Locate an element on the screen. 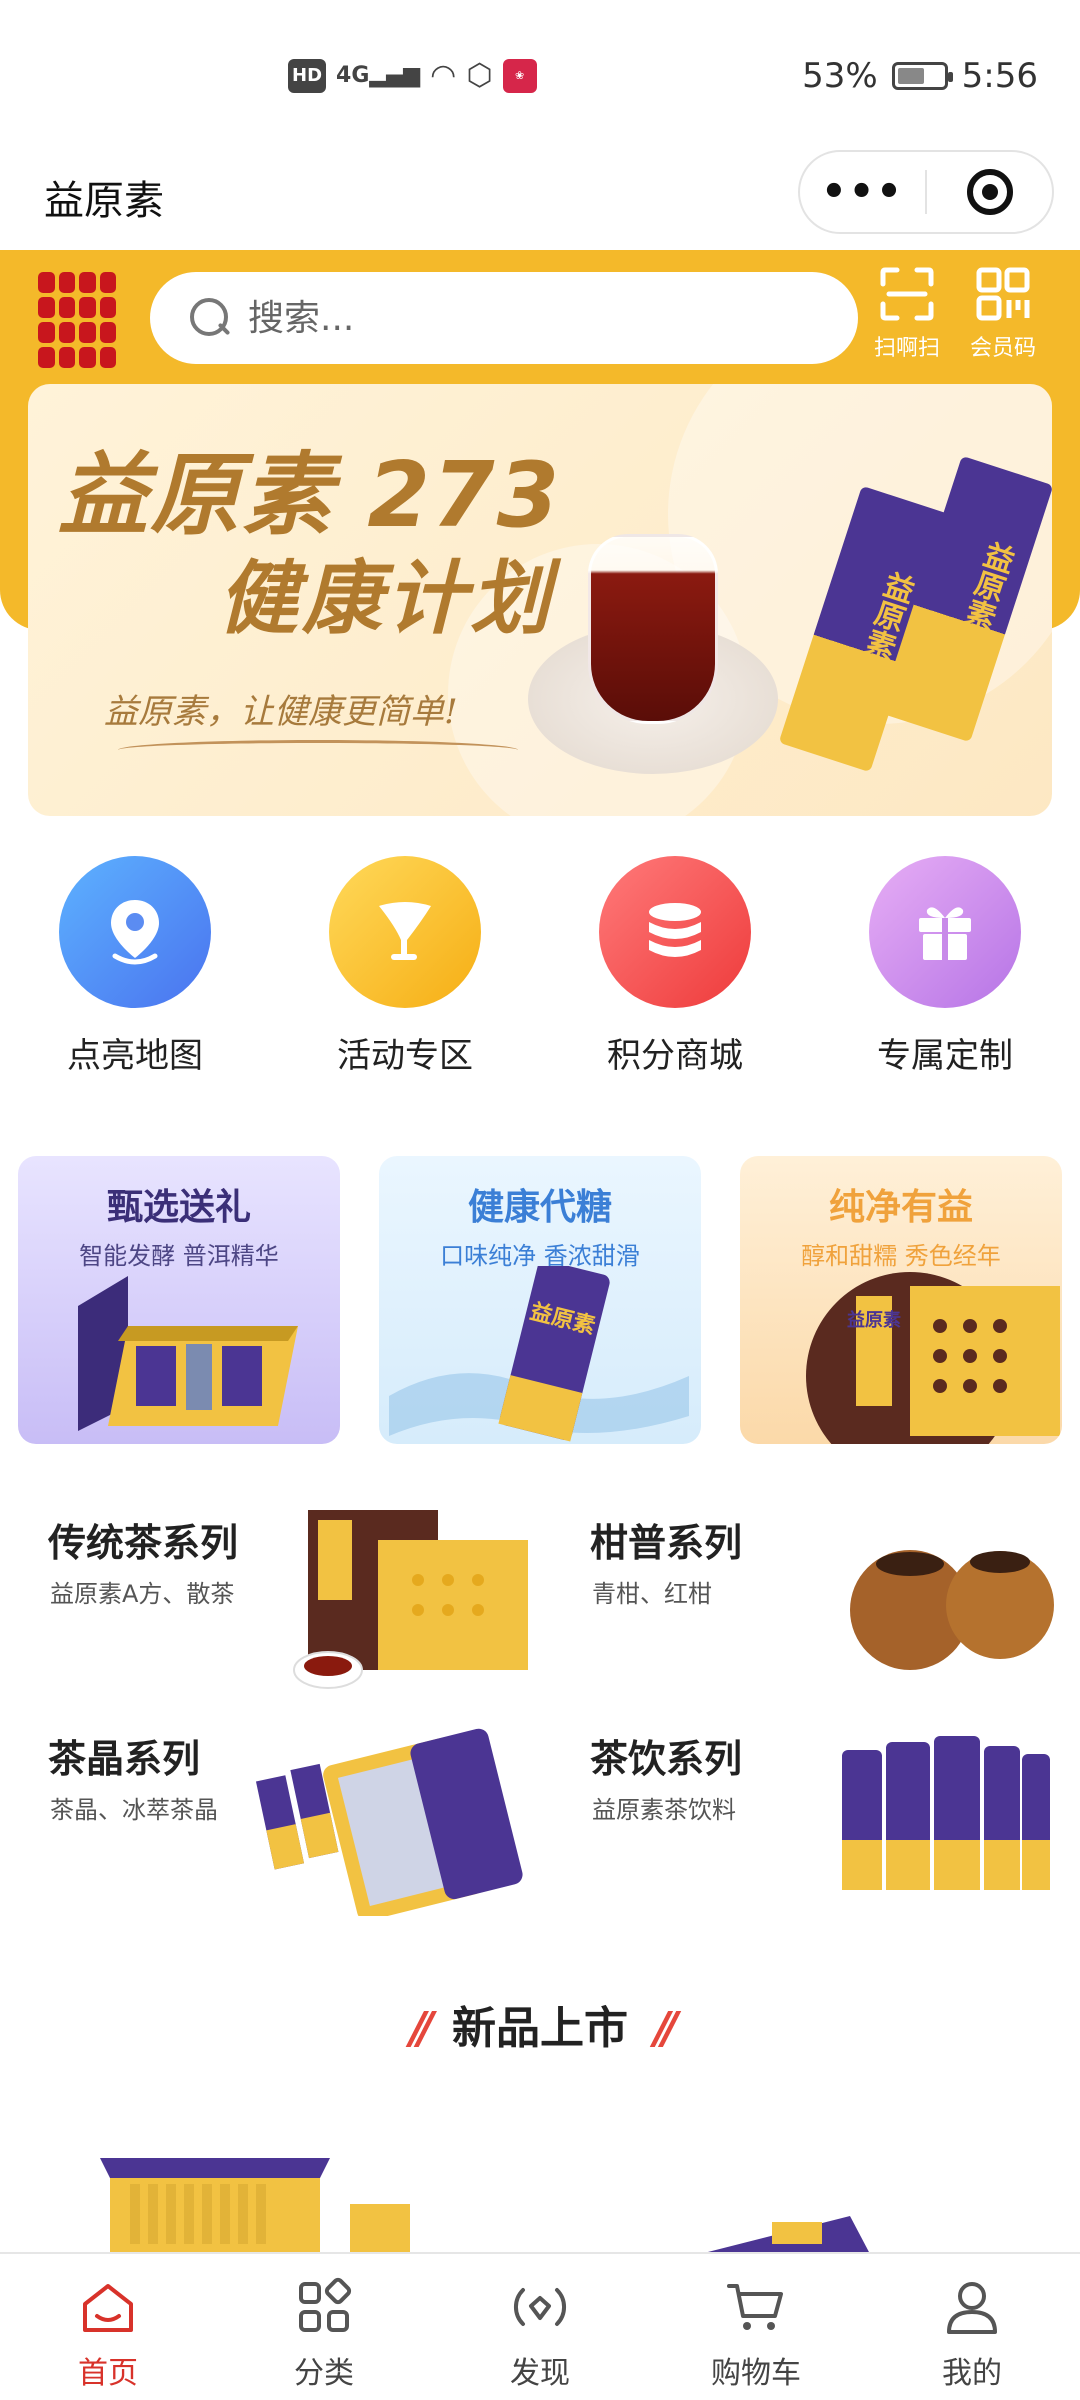  search-bar is located at coordinates (504, 318).